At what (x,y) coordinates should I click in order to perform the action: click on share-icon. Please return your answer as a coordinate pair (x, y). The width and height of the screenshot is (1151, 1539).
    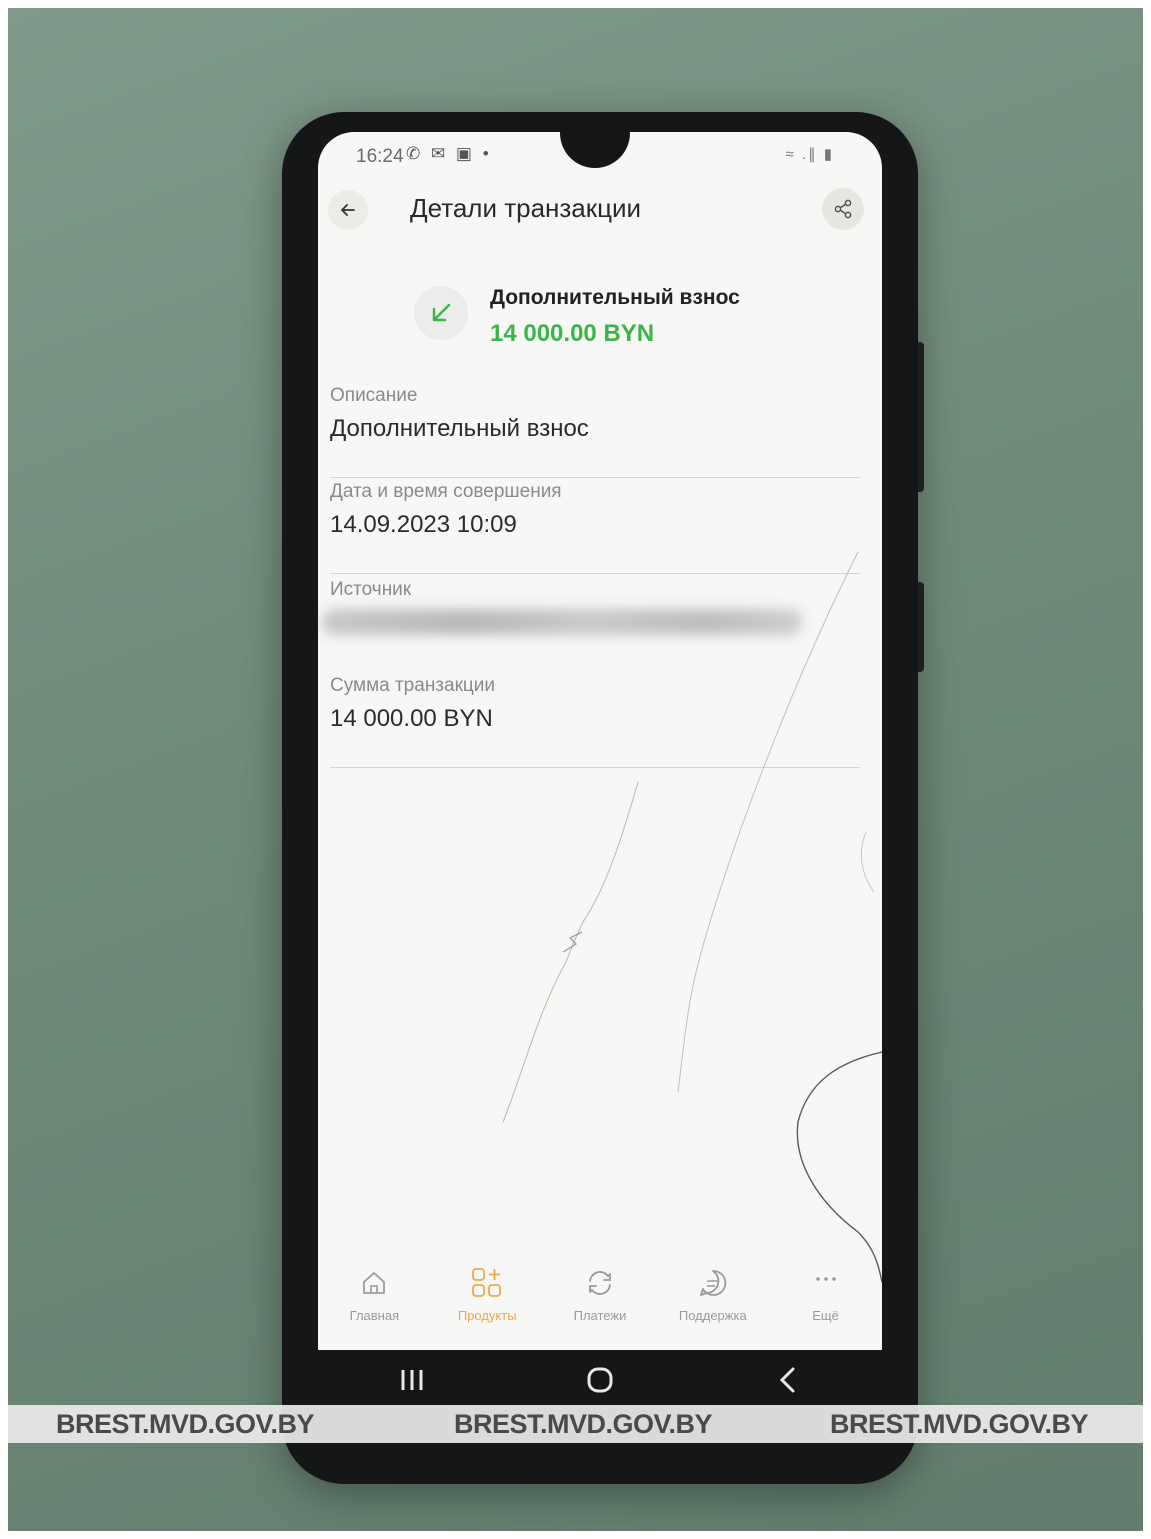
    Looking at the image, I should click on (843, 209).